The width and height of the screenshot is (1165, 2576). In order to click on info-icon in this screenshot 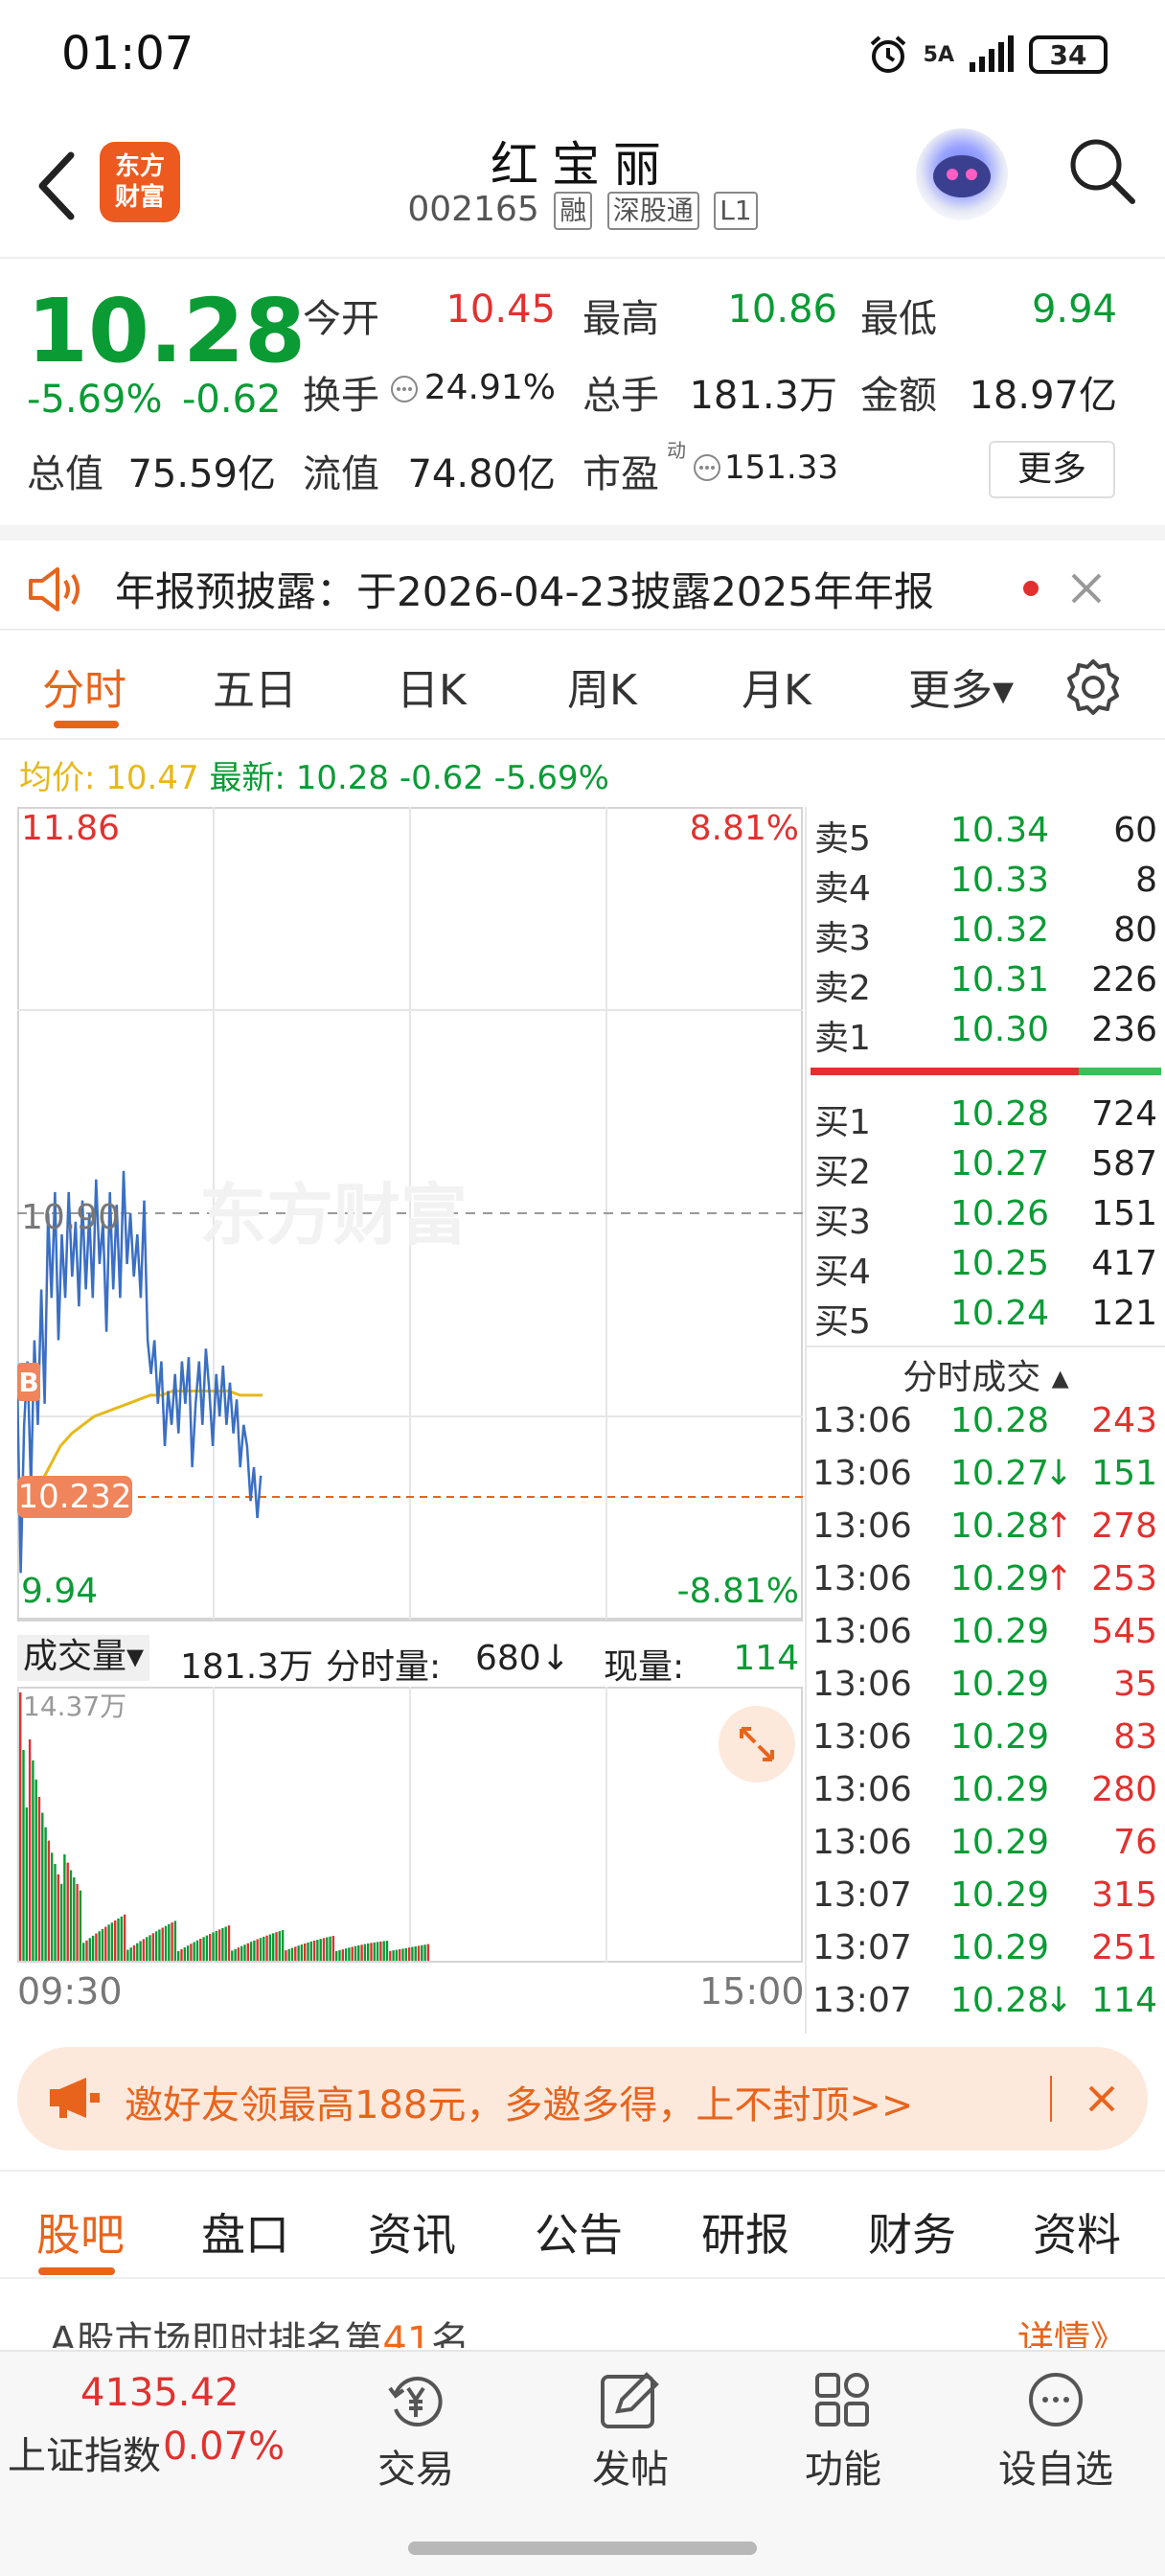, I will do `click(404, 389)`.